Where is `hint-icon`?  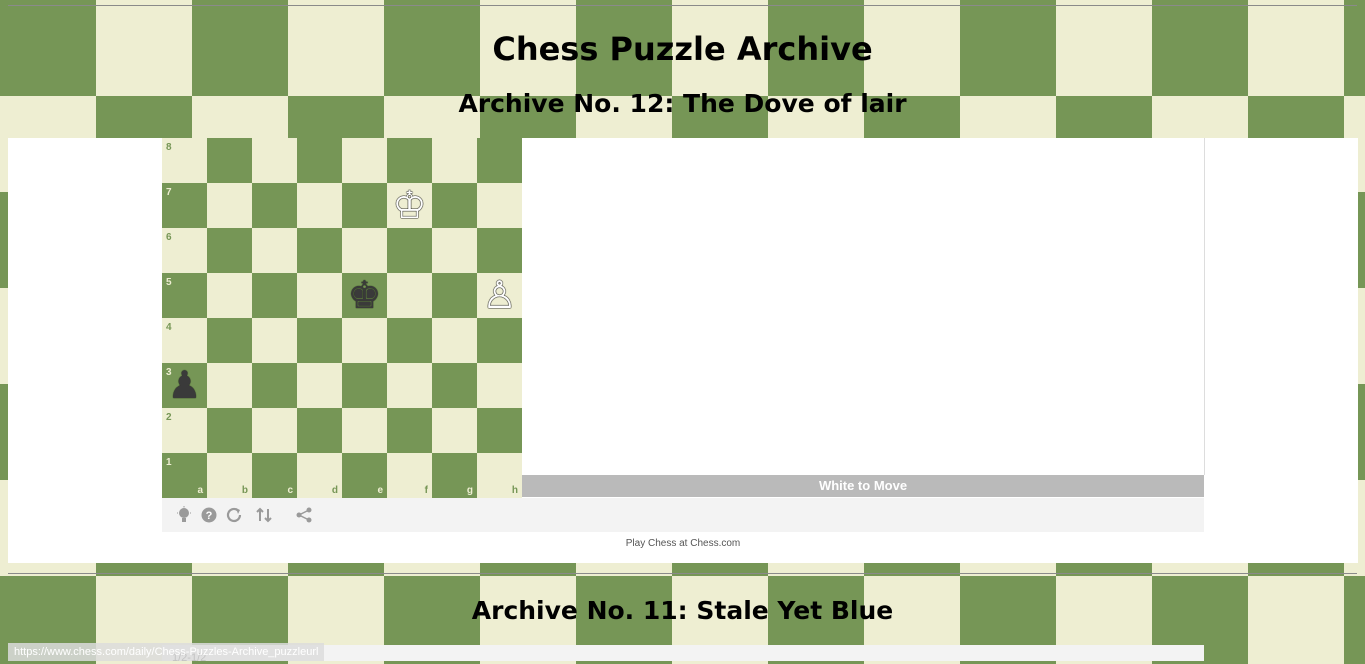 hint-icon is located at coordinates (184, 515).